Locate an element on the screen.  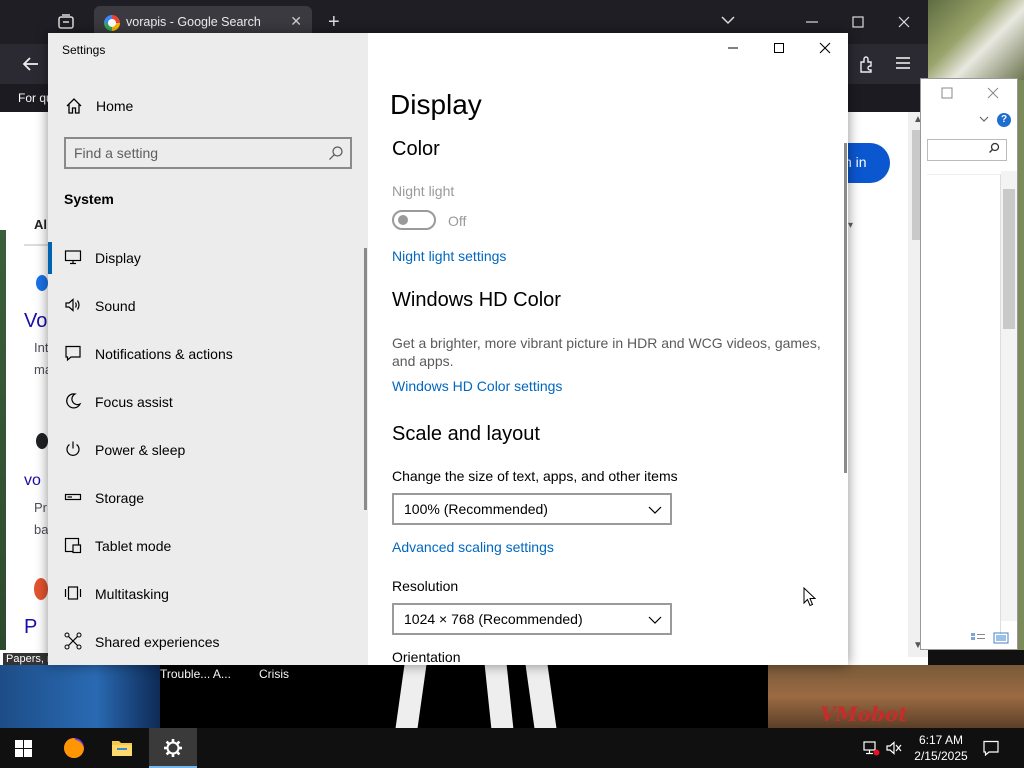
status-text-fragment: Papers, r is located at coordinates (28, 659).